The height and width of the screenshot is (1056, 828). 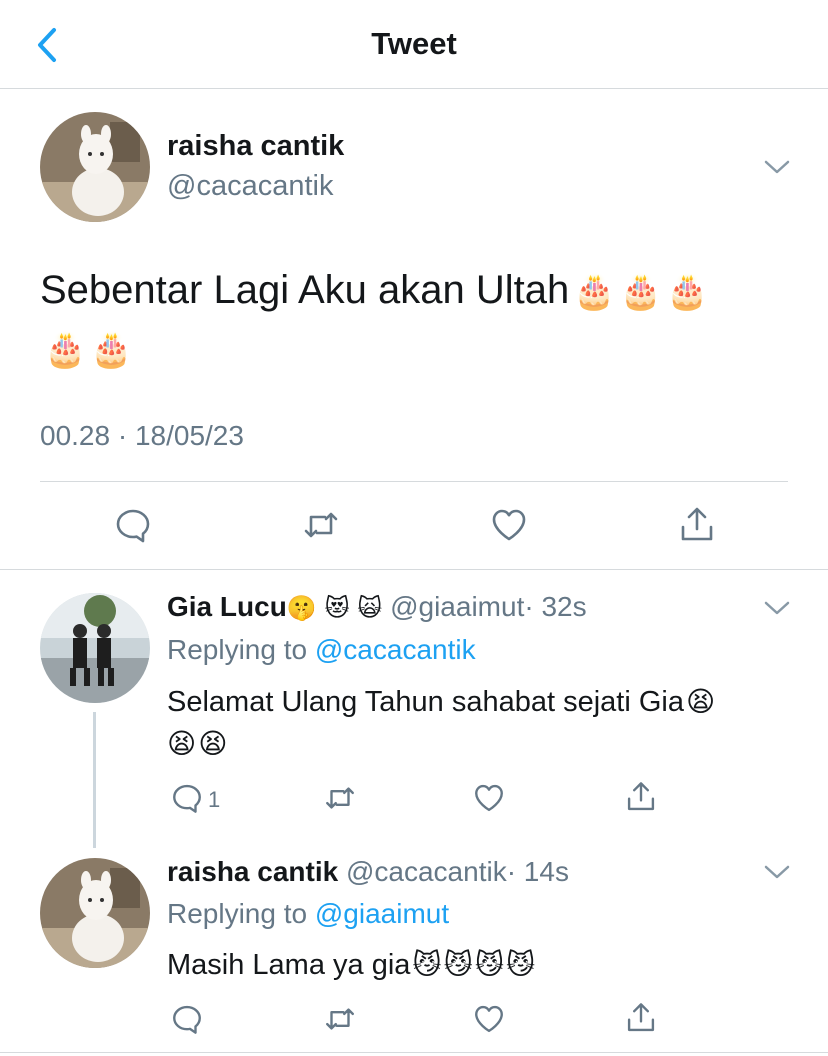 What do you see at coordinates (337, 608) in the screenshot?
I see `heart-eyes-cat-emoji: 😻` at bounding box center [337, 608].